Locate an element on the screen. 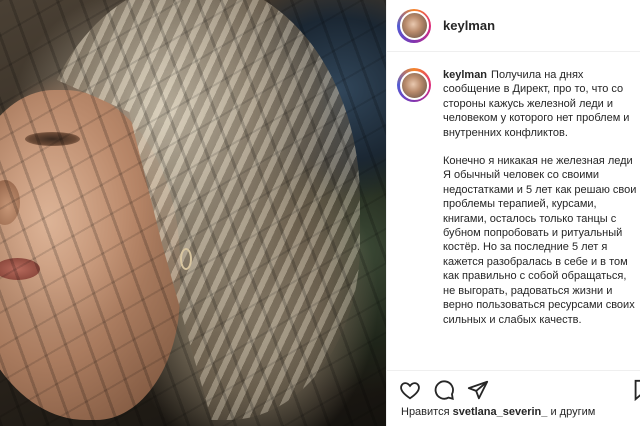 This screenshot has width=640, height=426. bookmark-icon is located at coordinates (635, 390).